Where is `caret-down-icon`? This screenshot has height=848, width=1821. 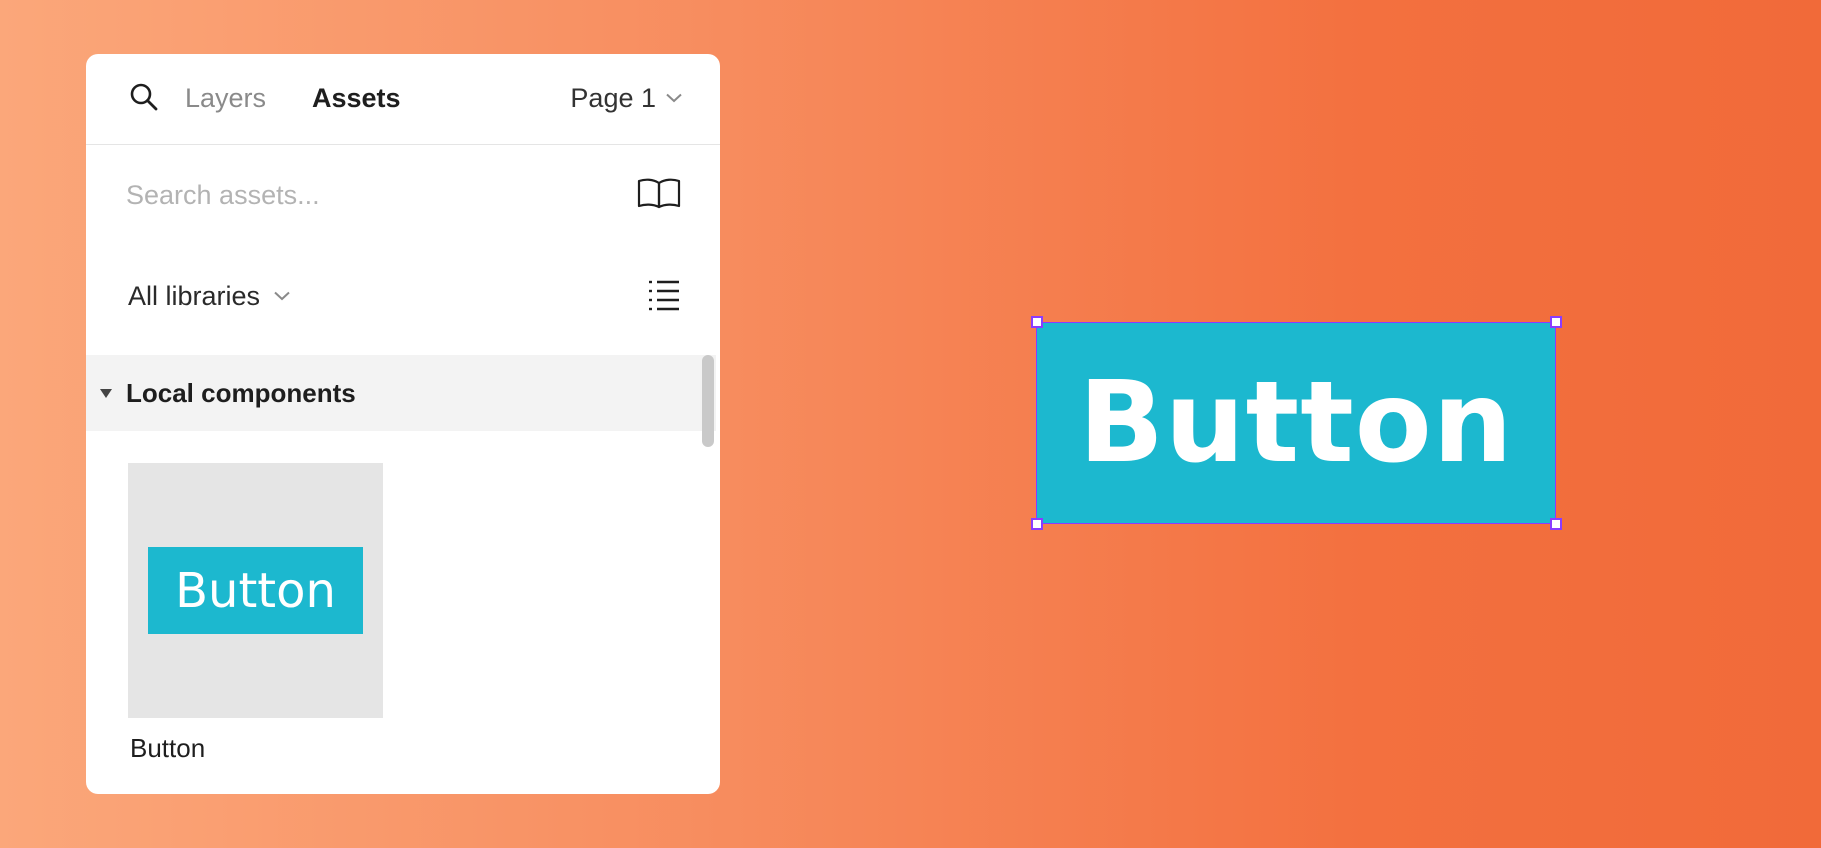 caret-down-icon is located at coordinates (106, 393).